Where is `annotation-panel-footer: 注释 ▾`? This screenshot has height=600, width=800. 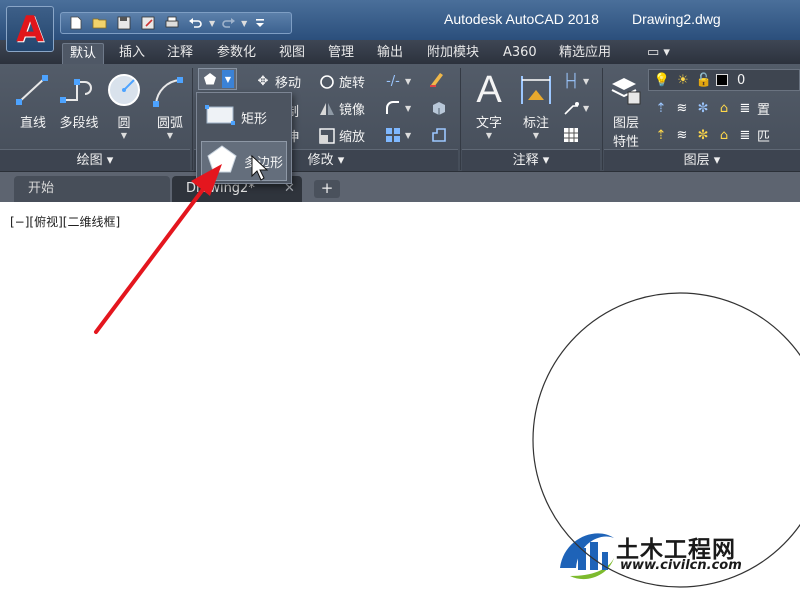
annotation-panel-footer: 注释 ▾ is located at coordinates (531, 160).